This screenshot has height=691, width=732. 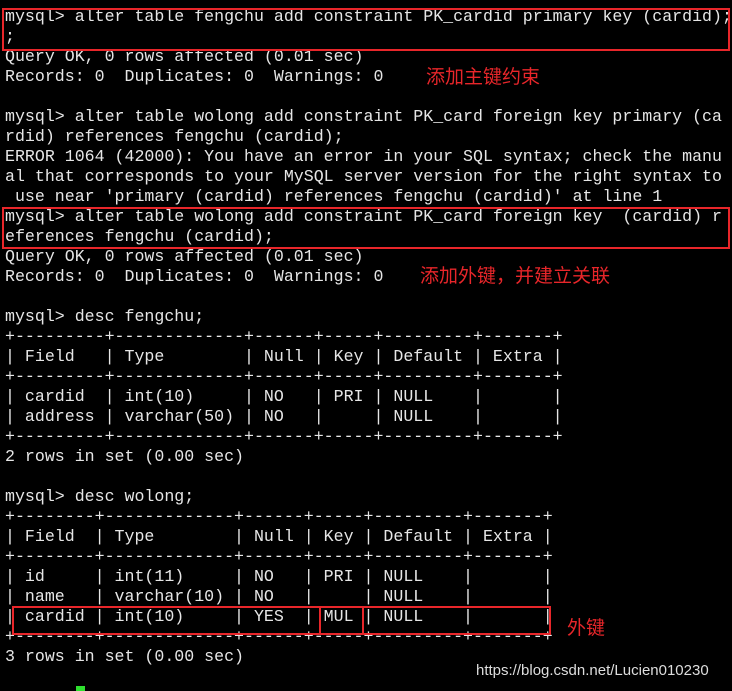 What do you see at coordinates (80, 688) in the screenshot?
I see `terminal-cursor` at bounding box center [80, 688].